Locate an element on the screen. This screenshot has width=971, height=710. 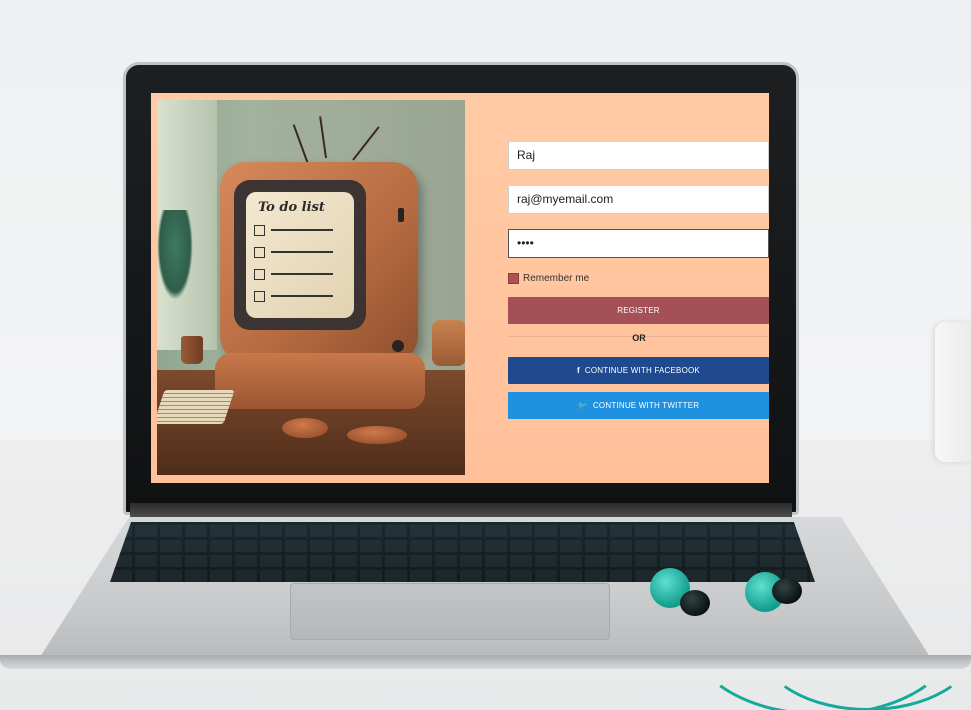
tv-stand is located at coordinates (320, 381).